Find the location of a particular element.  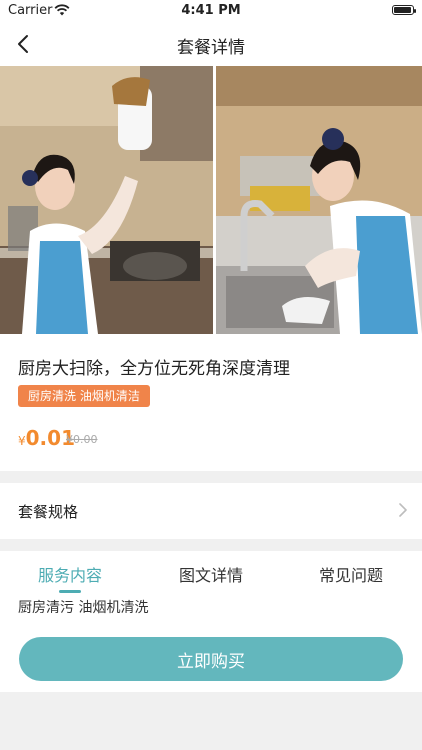

service-tags: 厨房清洗 油烟机清洁 is located at coordinates (84, 396).